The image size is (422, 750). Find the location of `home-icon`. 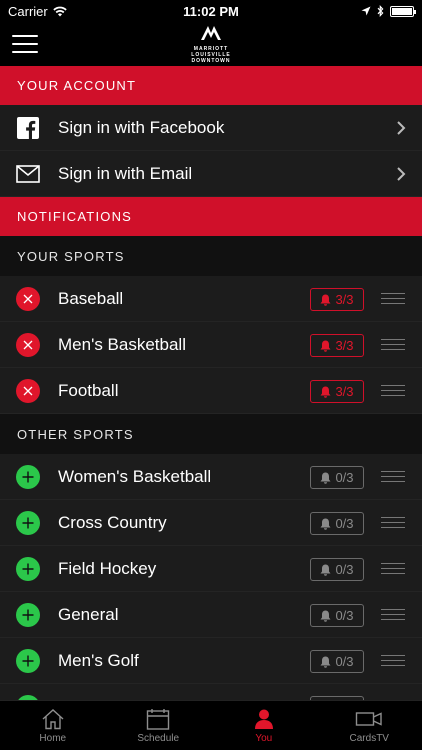

home-icon is located at coordinates (53, 718).